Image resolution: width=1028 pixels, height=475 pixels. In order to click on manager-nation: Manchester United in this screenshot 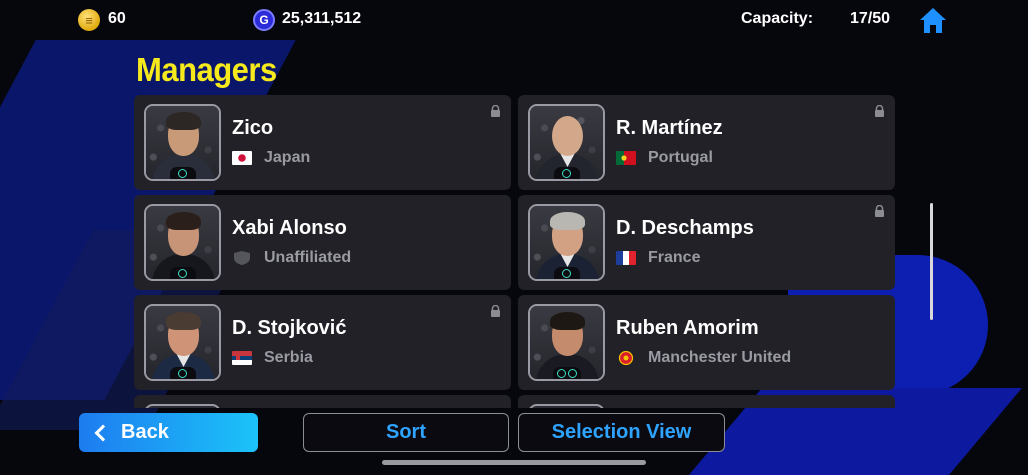, I will do `click(720, 357)`.